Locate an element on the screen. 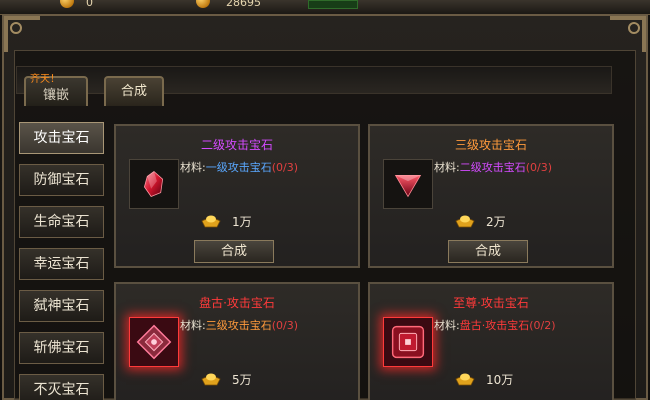 This screenshot has height=400, width=650. cost-value: 5万 is located at coordinates (242, 380).